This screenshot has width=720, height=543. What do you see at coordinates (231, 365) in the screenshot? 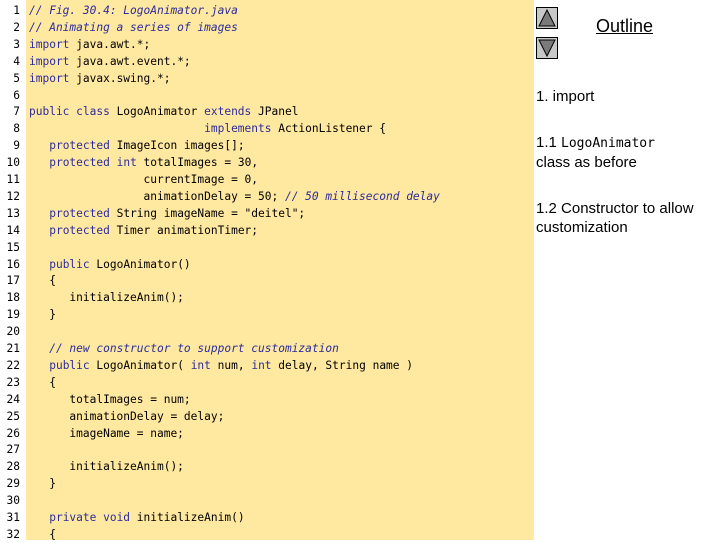
I see `code-token: num,` at bounding box center [231, 365].